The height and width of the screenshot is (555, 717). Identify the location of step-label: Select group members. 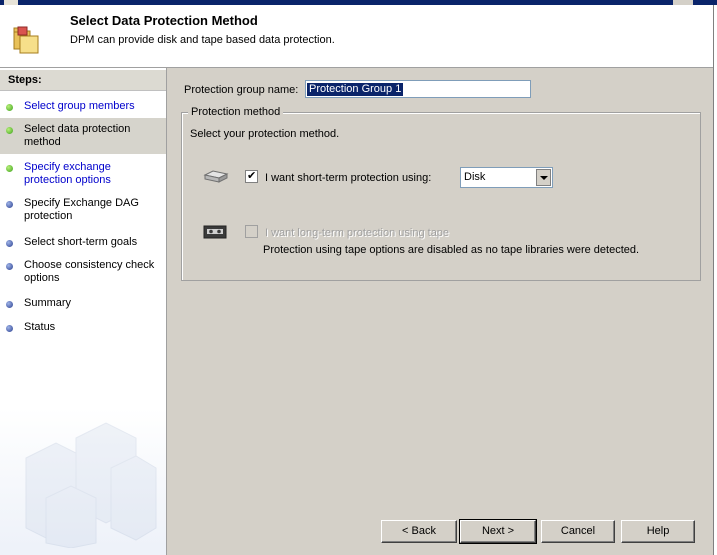
(79, 106).